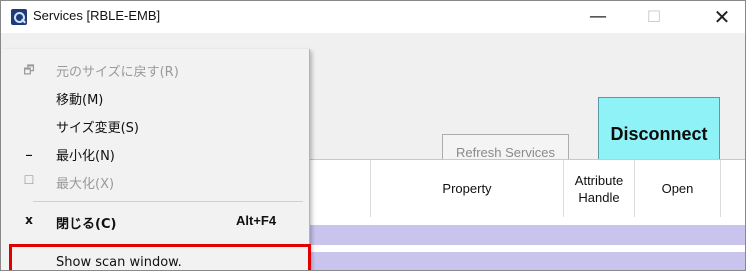 The width and height of the screenshot is (746, 271). What do you see at coordinates (155, 97) in the screenshot?
I see `menu-item-move: 移動(M)` at bounding box center [155, 97].